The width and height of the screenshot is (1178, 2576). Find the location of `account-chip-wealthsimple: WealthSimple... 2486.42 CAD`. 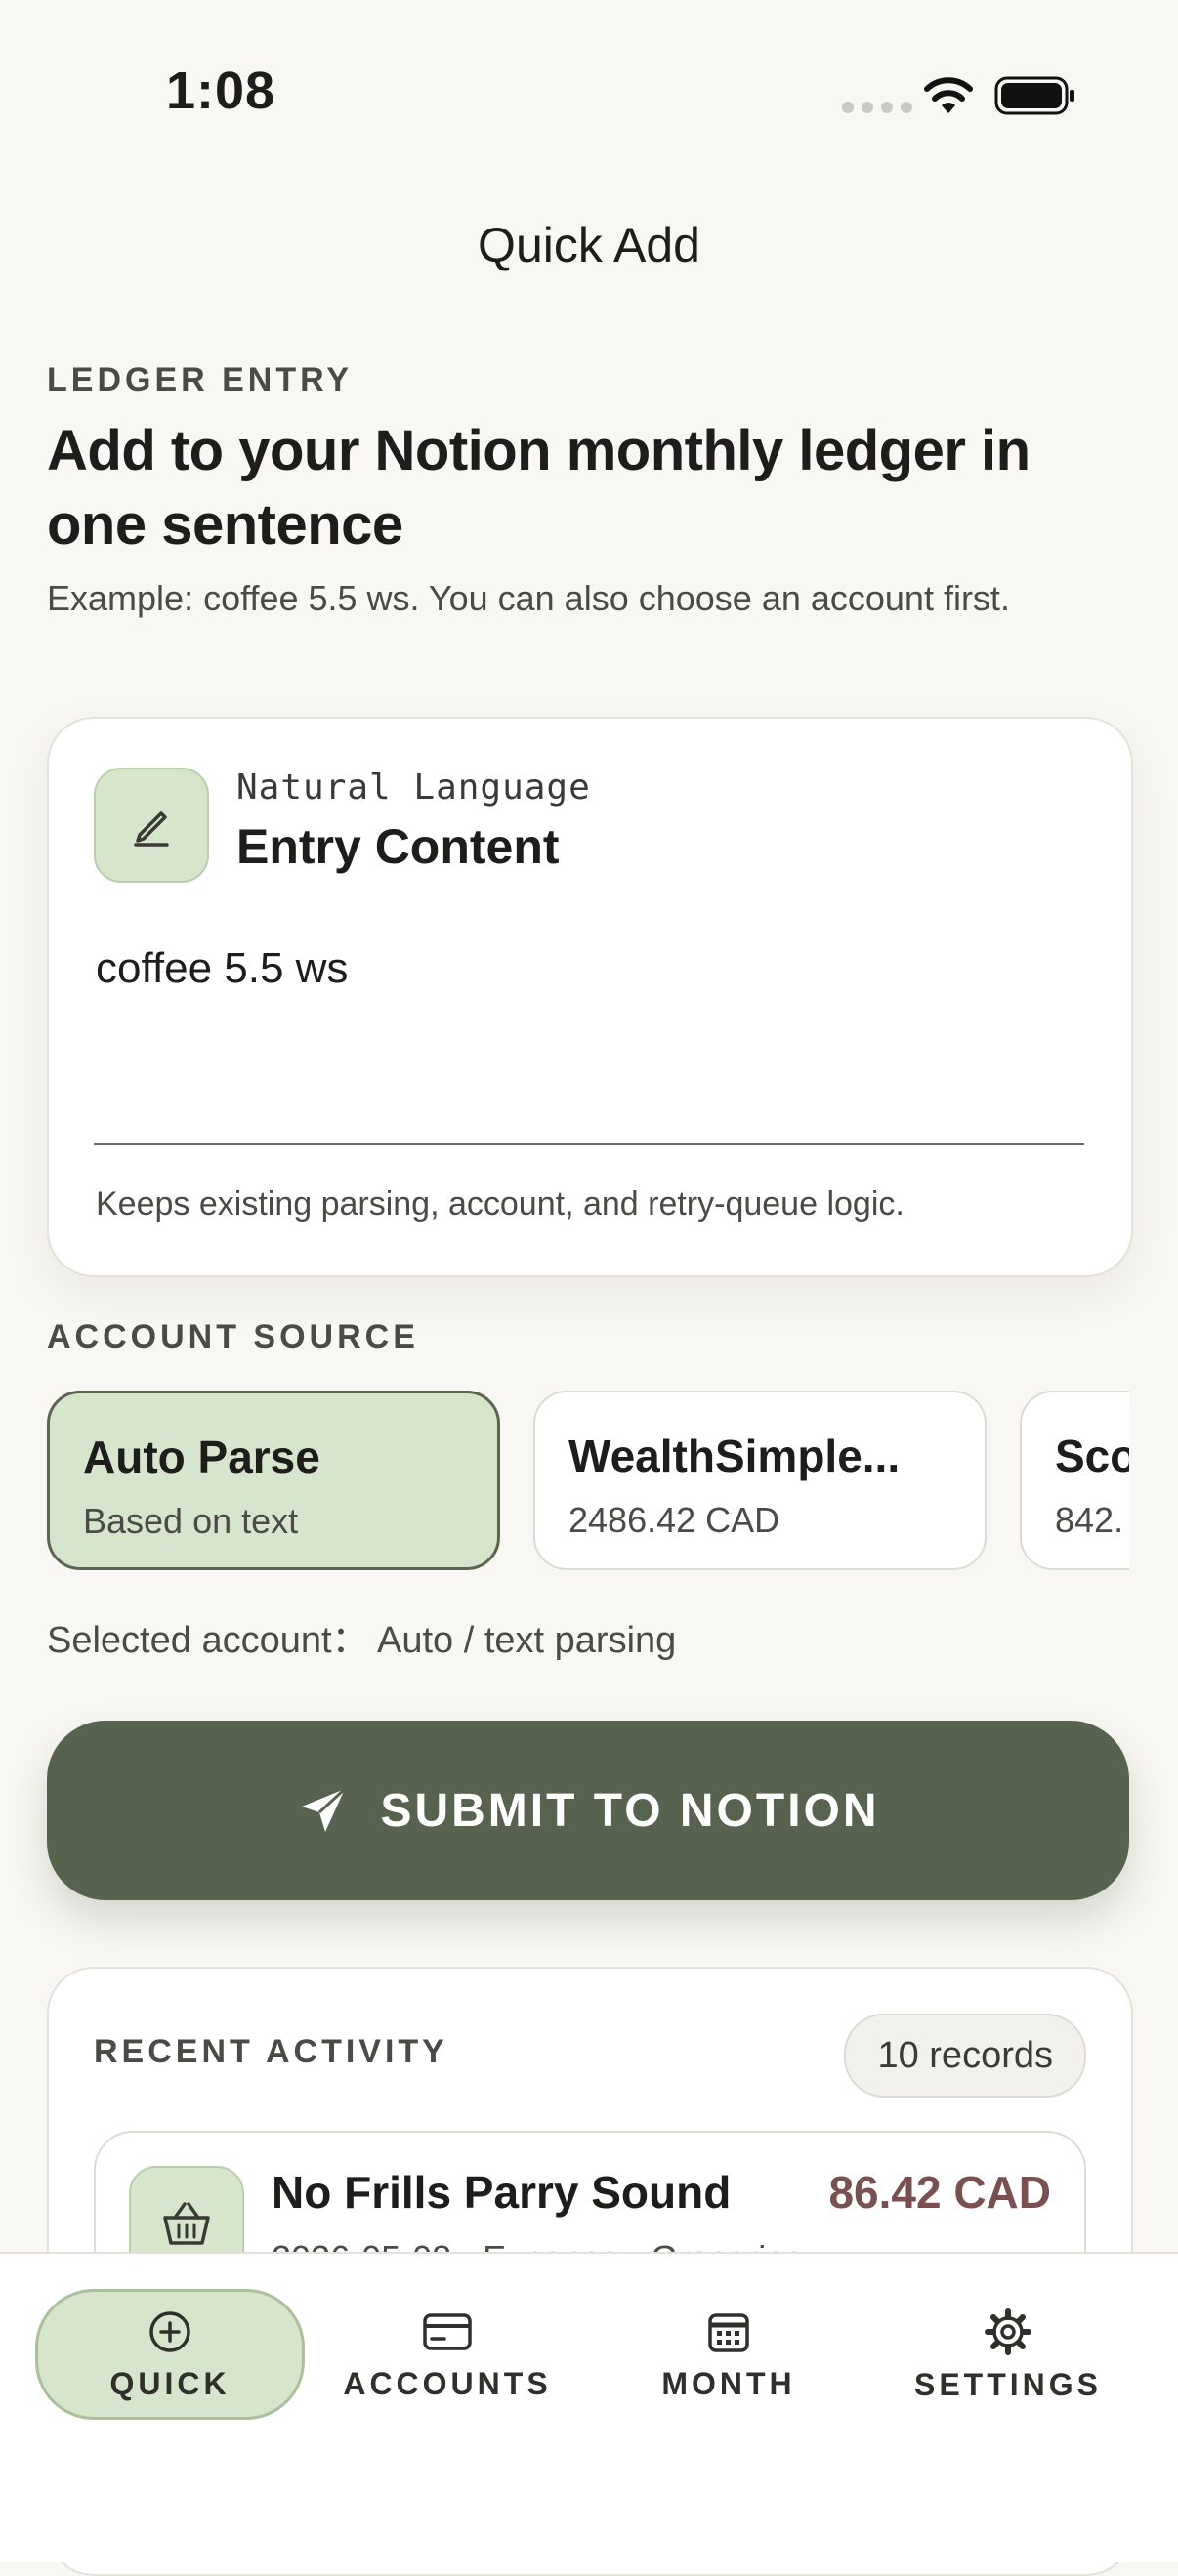

account-chip-wealthsimple: WealthSimple... 2486.42 CAD is located at coordinates (760, 1481).